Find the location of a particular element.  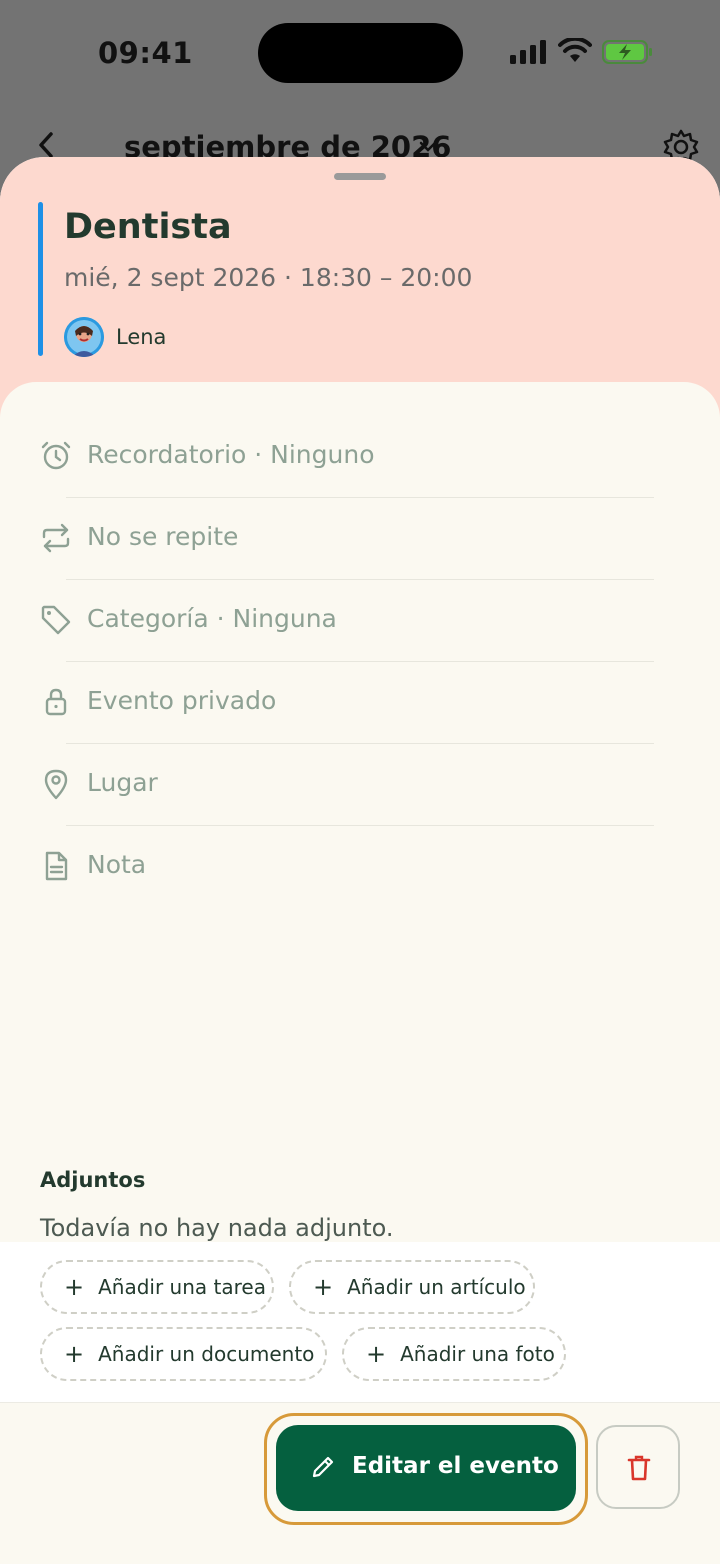

add-article-chip: + Añadir un artículo is located at coordinates (412, 1287).